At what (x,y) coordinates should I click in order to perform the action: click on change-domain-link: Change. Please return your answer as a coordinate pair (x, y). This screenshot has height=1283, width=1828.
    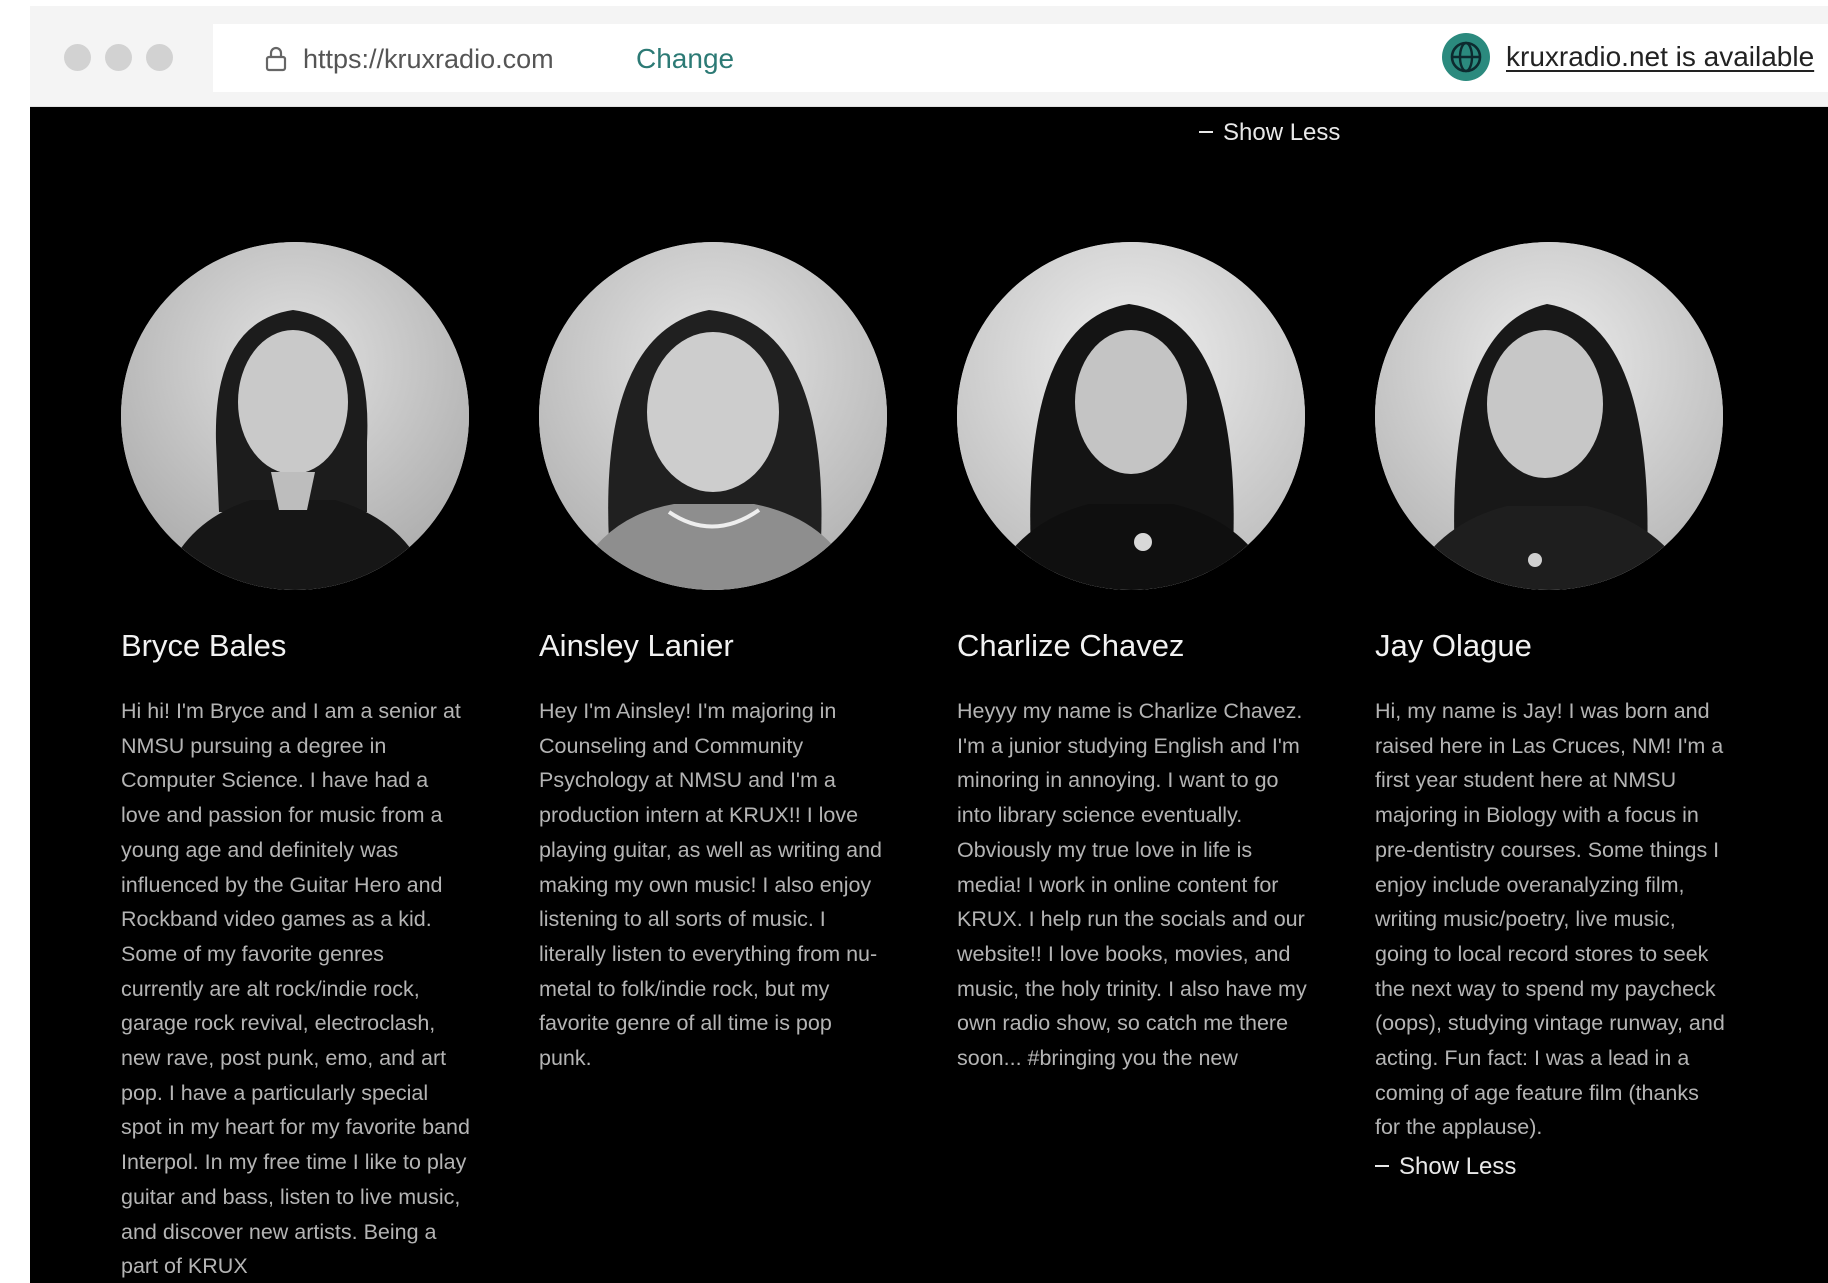
    Looking at the image, I should click on (685, 59).